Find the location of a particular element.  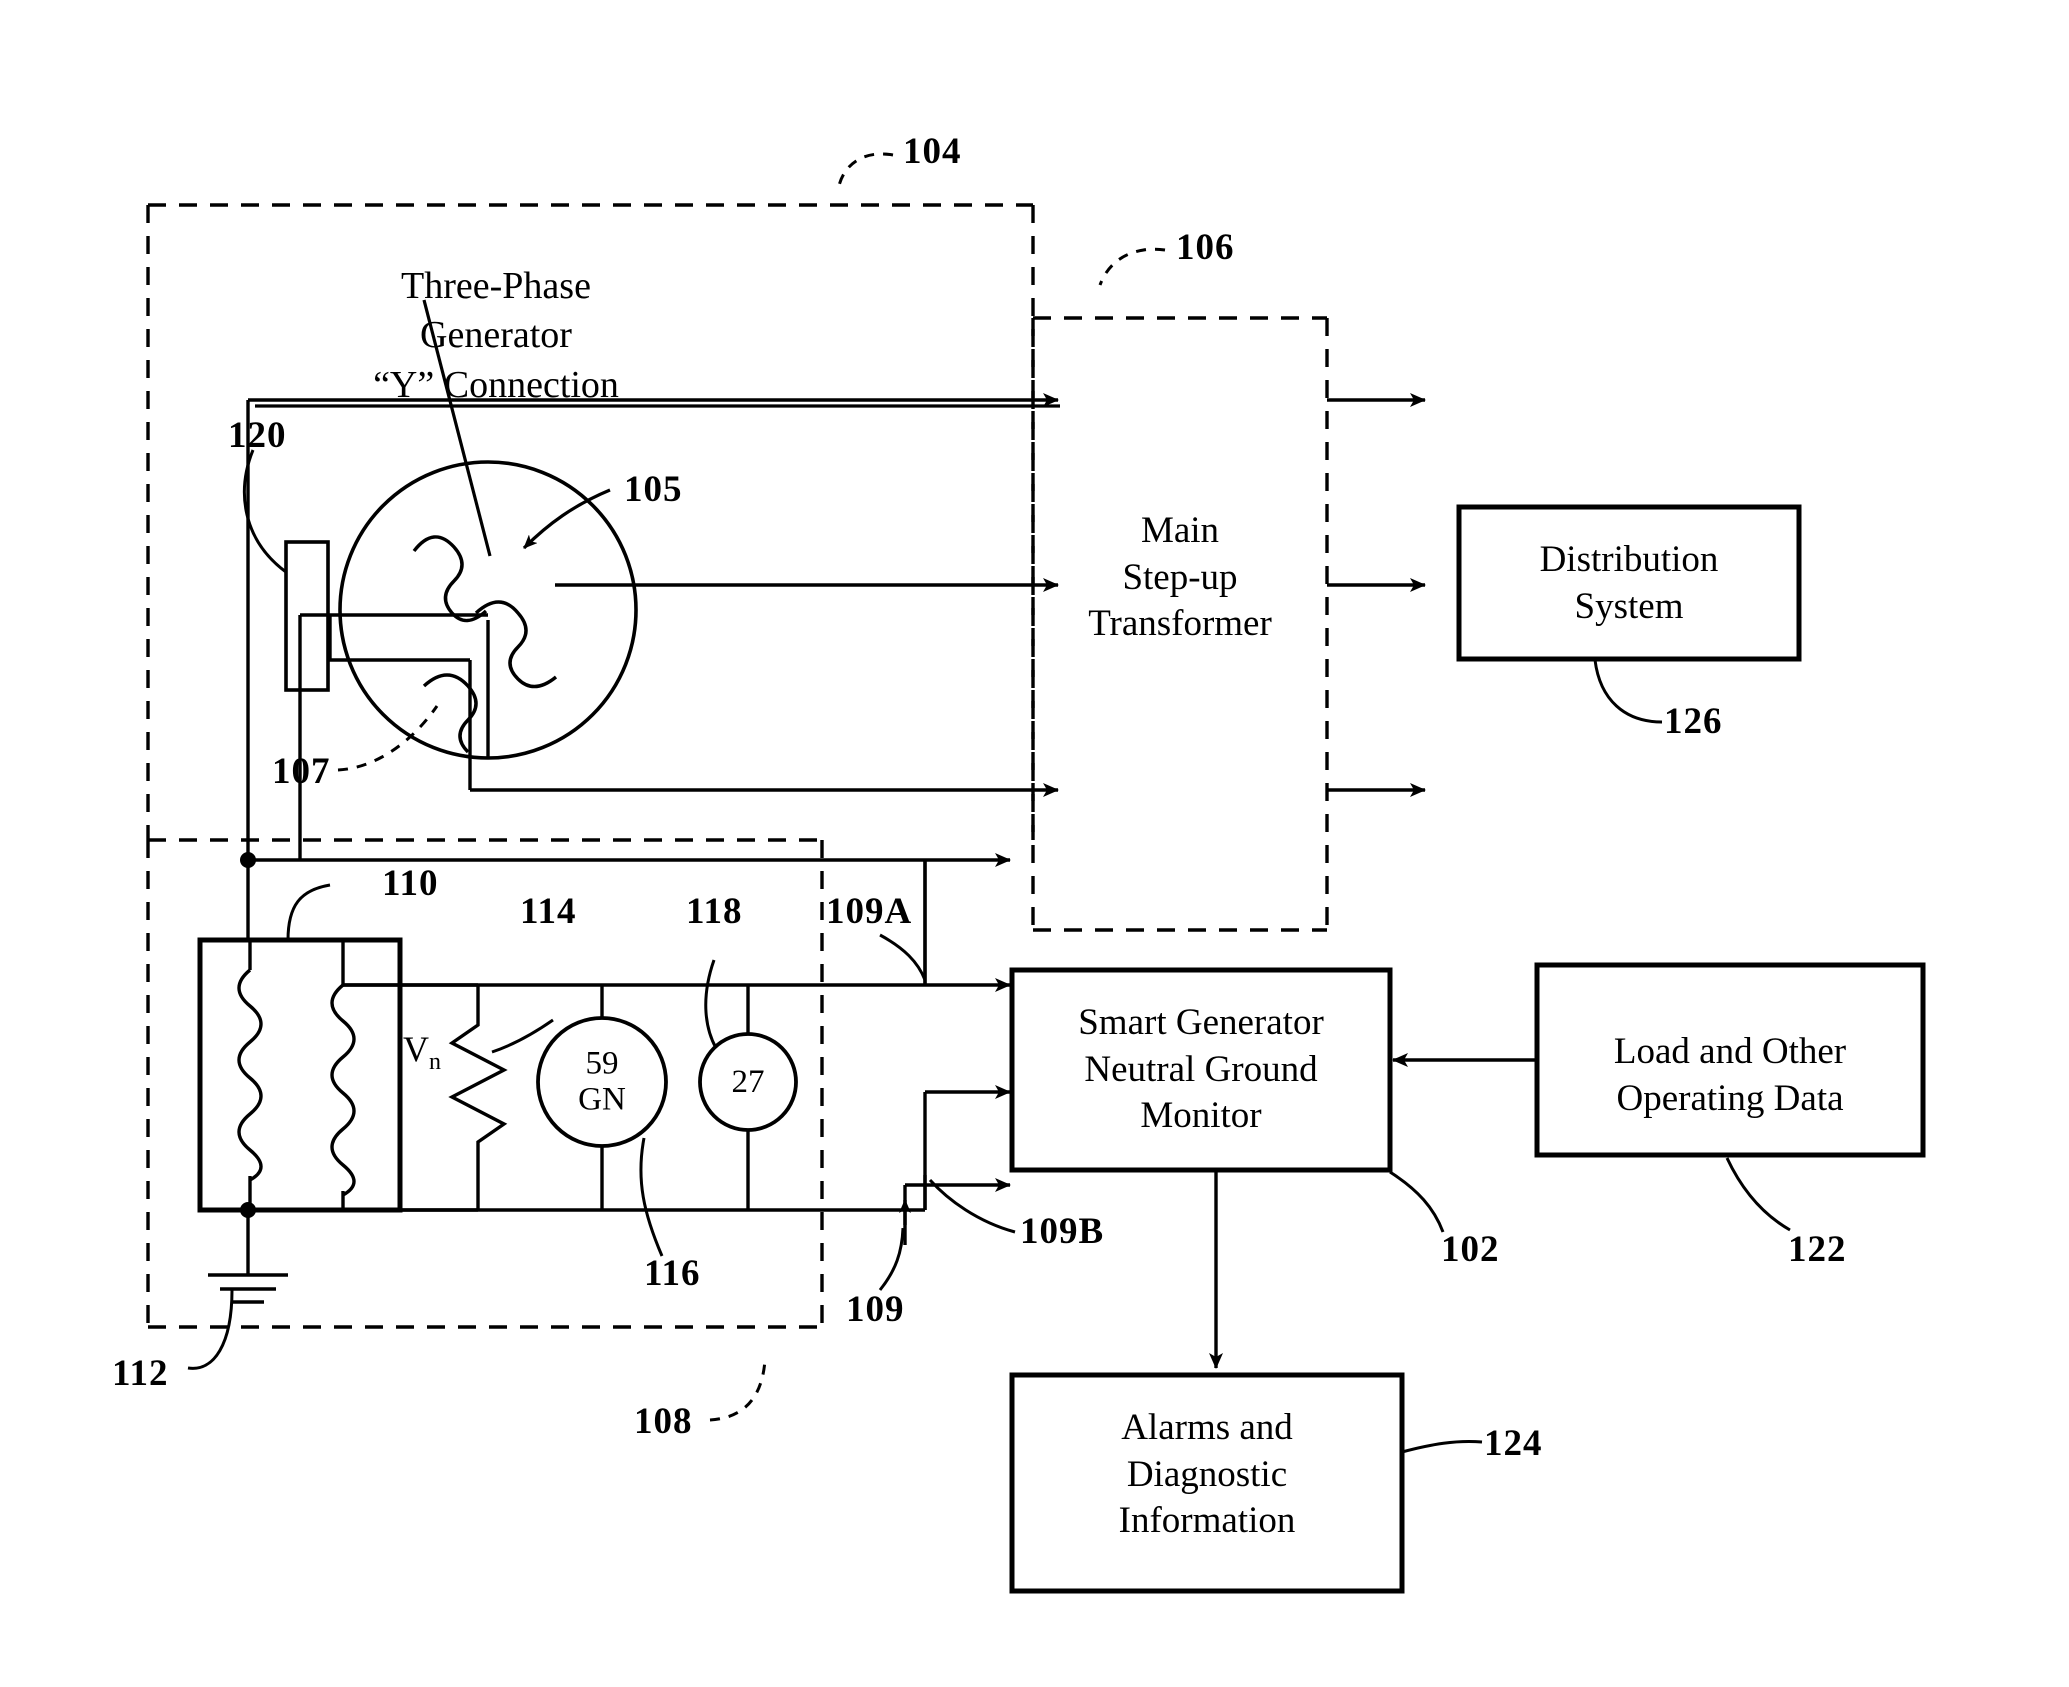

ref-118-label: 118 is located at coordinates (714, 911).